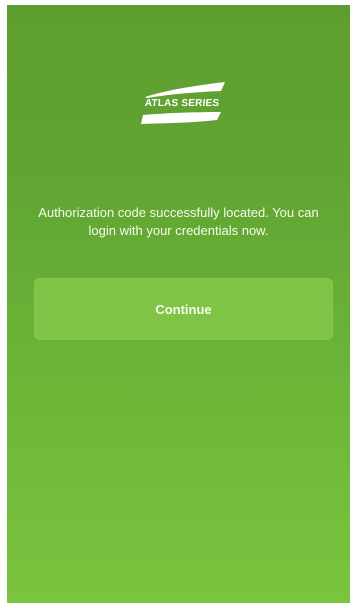 The width and height of the screenshot is (357, 608). I want to click on atlas-series-logo: ATLAS SERIES, so click(182, 105).